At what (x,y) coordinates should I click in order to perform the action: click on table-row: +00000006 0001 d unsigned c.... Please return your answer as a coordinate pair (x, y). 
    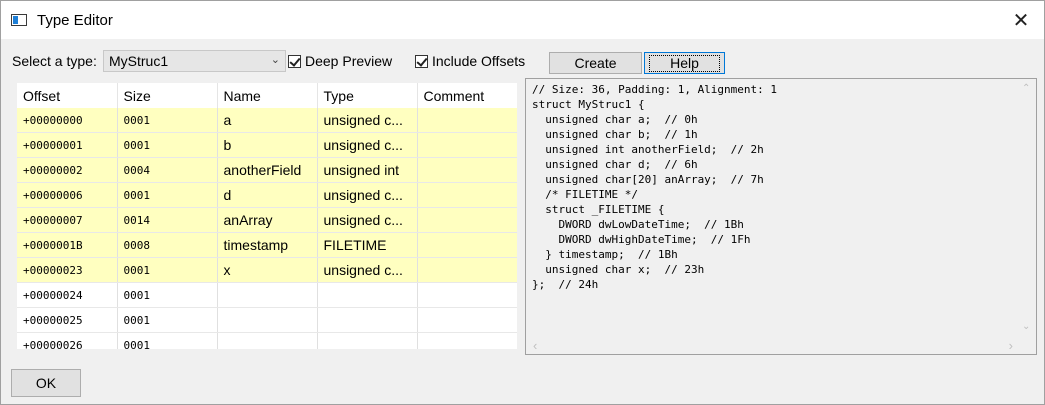
    Looking at the image, I should click on (267, 195).